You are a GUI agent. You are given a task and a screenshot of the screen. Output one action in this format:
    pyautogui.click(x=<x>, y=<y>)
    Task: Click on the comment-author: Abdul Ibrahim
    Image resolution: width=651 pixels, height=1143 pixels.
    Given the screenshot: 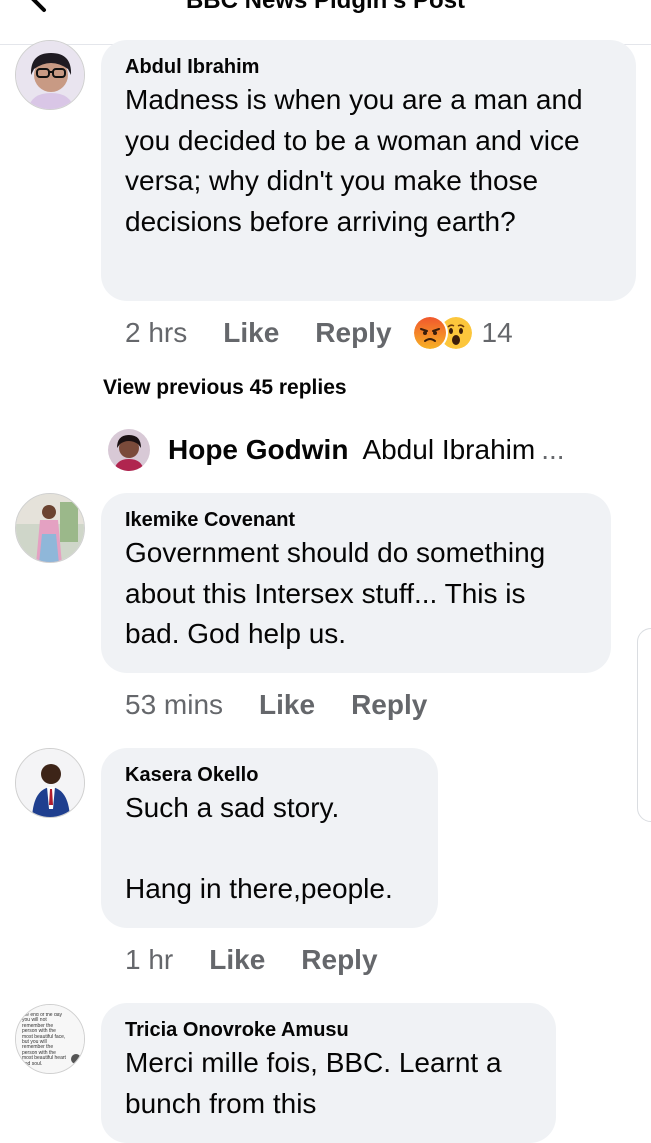 What is the action you would take?
    pyautogui.click(x=368, y=67)
    